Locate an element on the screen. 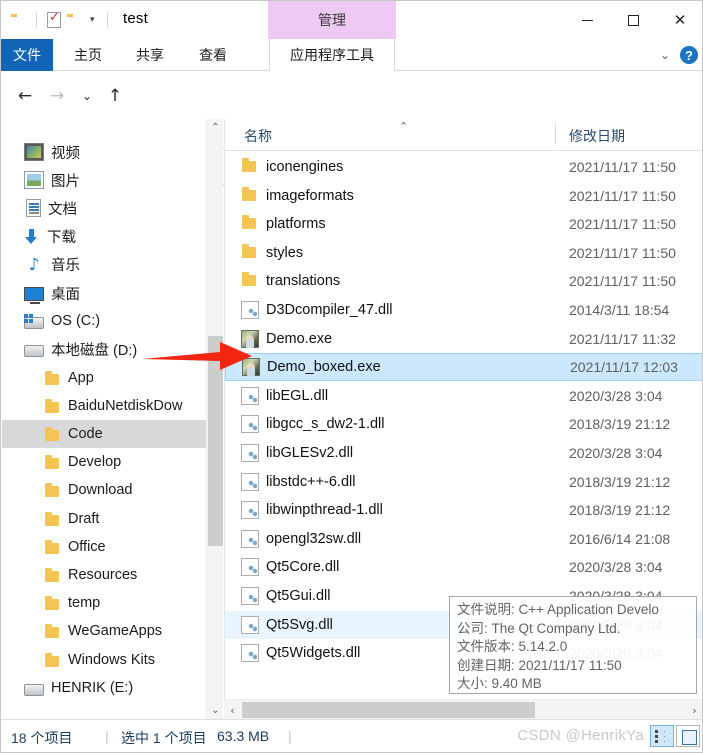  file-name: libwinpthread-1.dll is located at coordinates (324, 510).